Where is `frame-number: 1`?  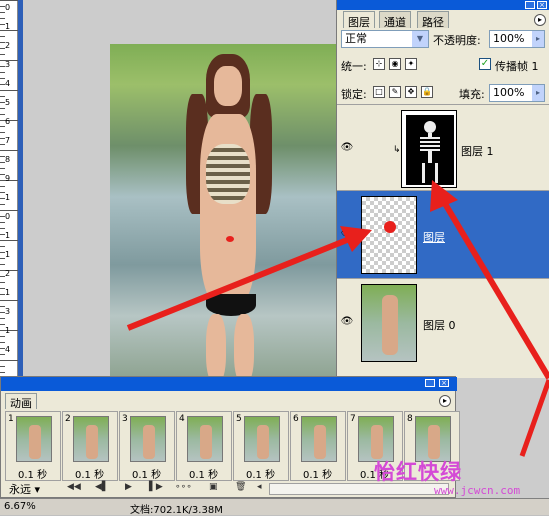
frame-number: 1 is located at coordinates (11, 419).